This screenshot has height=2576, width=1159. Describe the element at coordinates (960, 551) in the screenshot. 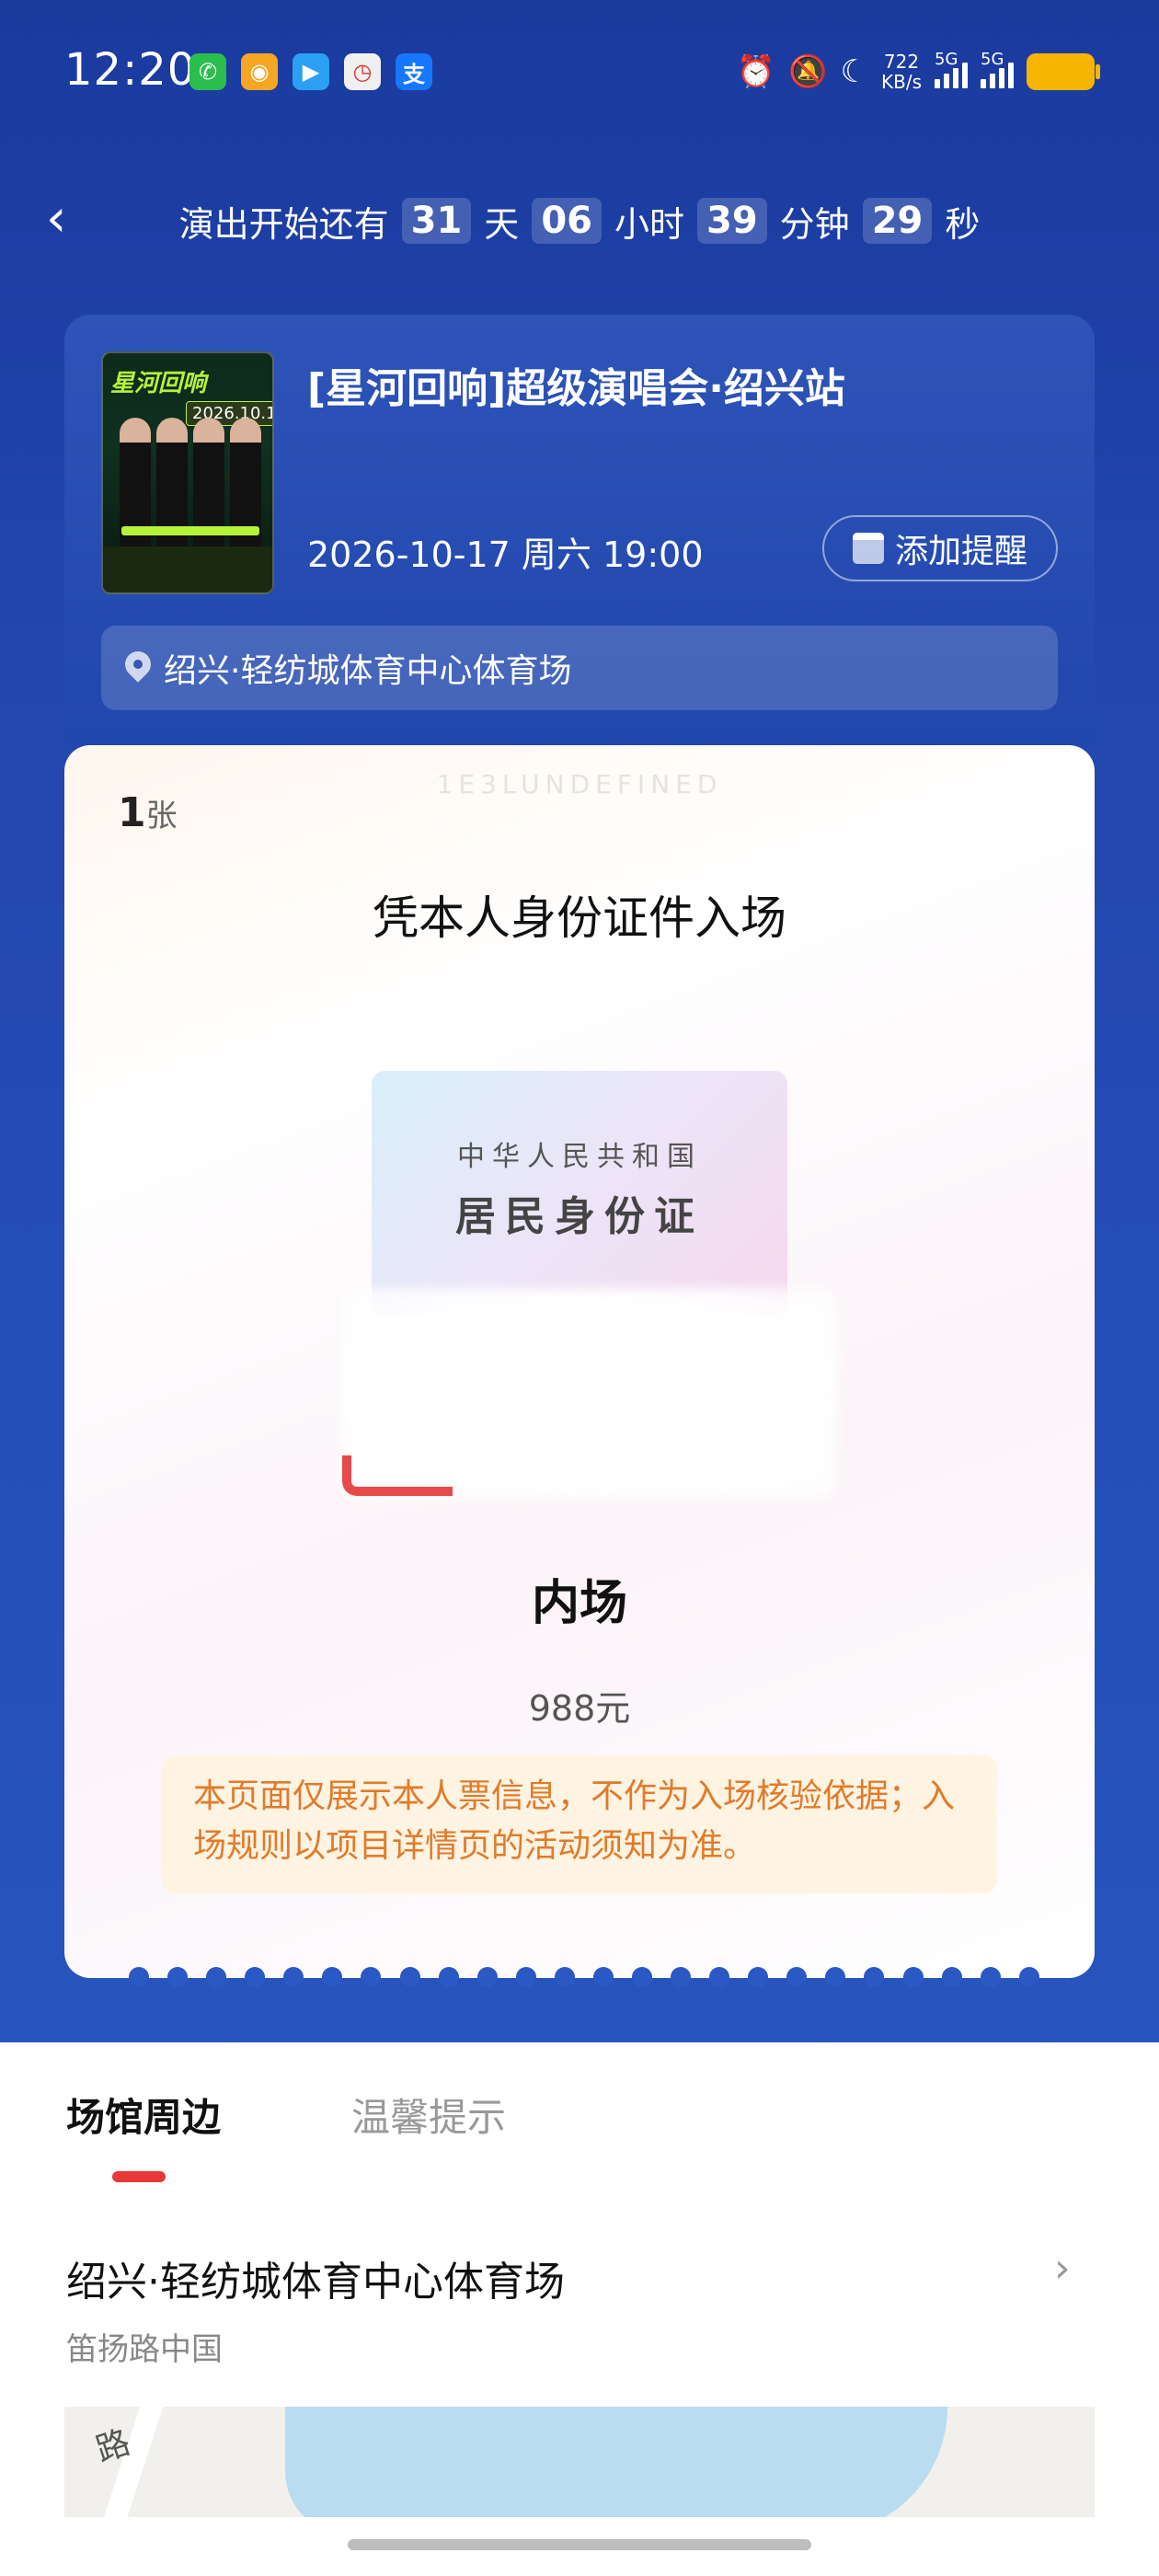

I see `add-reminder-label: 添加提醒` at that location.